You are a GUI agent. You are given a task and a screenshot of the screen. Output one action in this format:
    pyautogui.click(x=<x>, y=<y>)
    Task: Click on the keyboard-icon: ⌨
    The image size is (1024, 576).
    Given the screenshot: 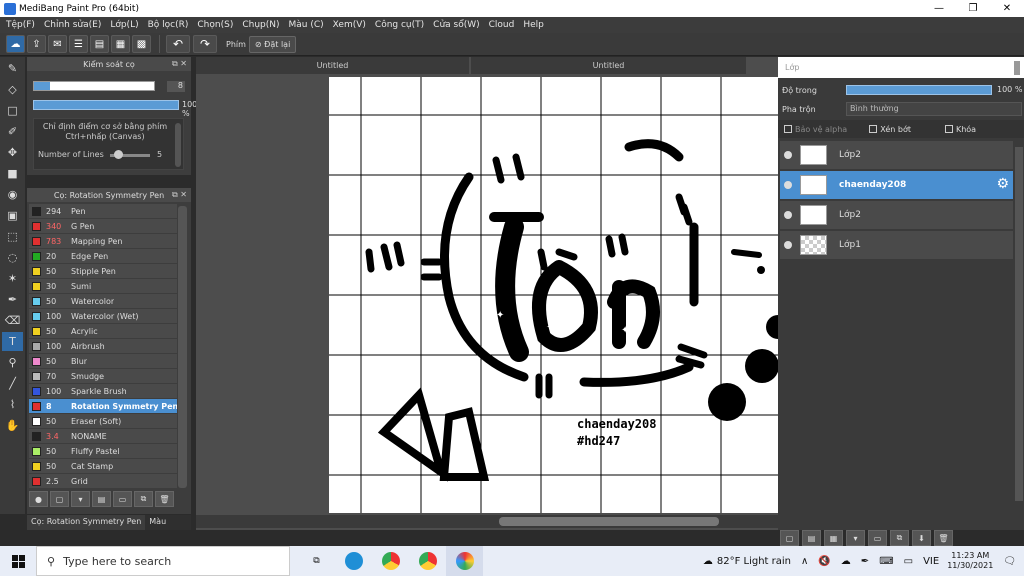 What is the action you would take?
    pyautogui.click(x=886, y=561)
    